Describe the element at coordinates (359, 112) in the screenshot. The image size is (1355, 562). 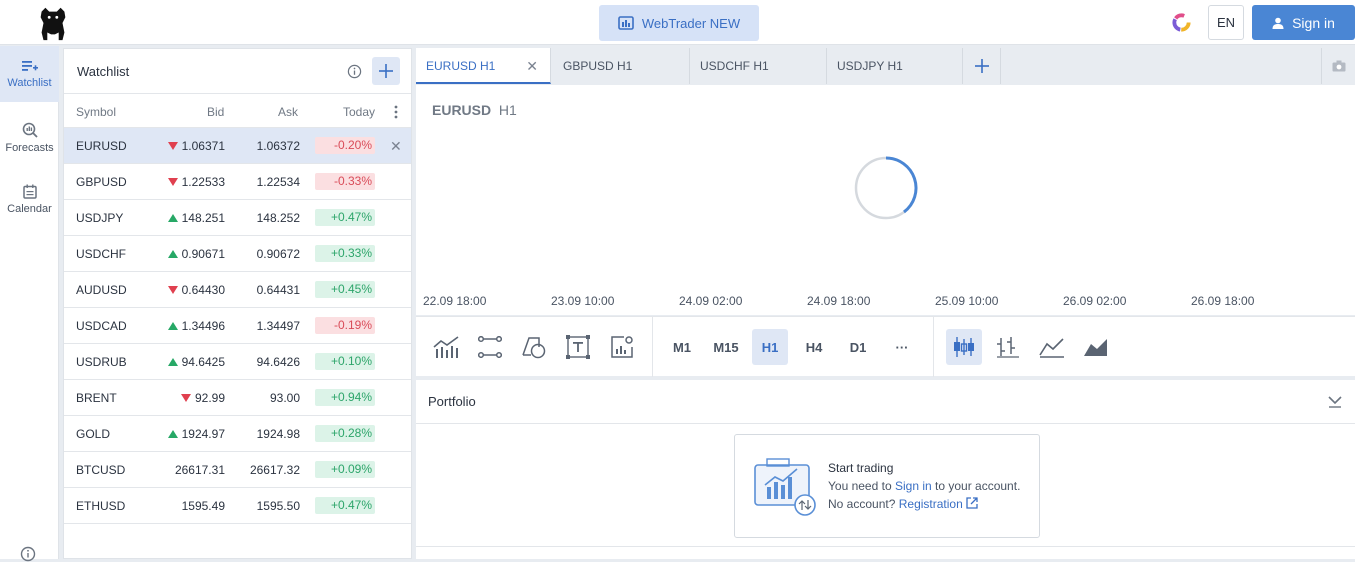
I see `col-today: Today` at that location.